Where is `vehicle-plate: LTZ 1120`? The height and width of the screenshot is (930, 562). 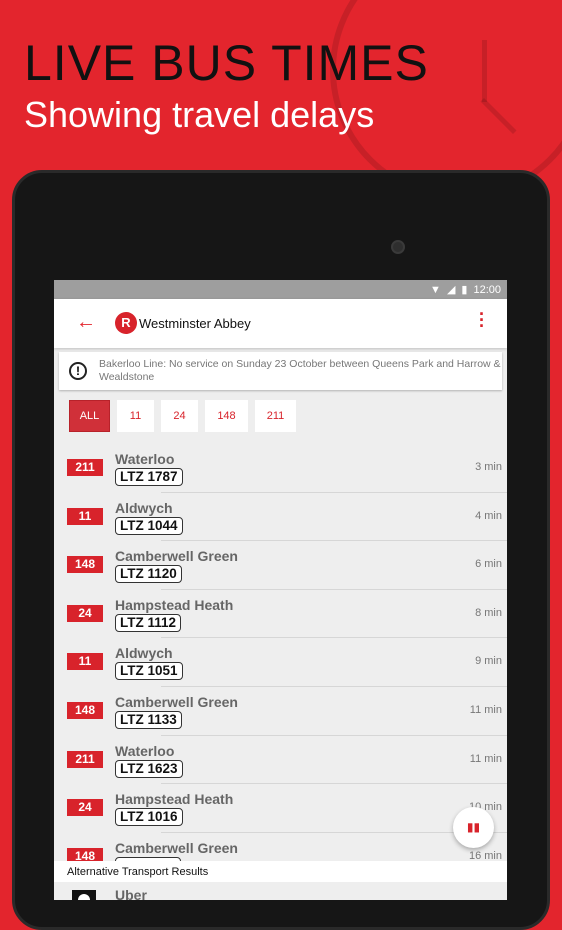
vehicle-plate: LTZ 1120 is located at coordinates (148, 574).